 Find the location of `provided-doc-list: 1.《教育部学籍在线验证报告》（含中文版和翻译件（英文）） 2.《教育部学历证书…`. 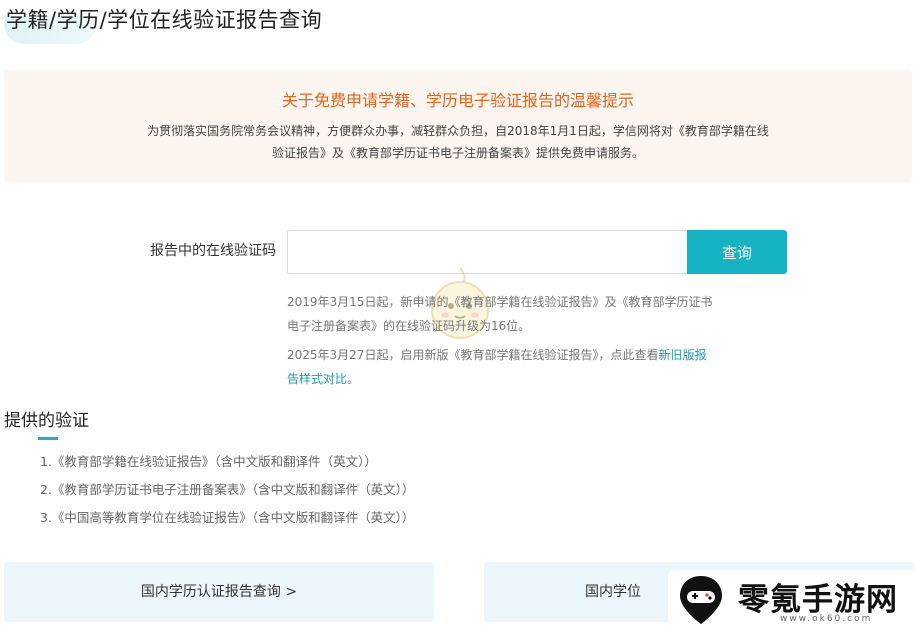

provided-doc-list: 1.《教育部学籍在线验证报告》（含中文版和翻译件（英文）） 2.《教育部学历证书… is located at coordinates (227, 490).